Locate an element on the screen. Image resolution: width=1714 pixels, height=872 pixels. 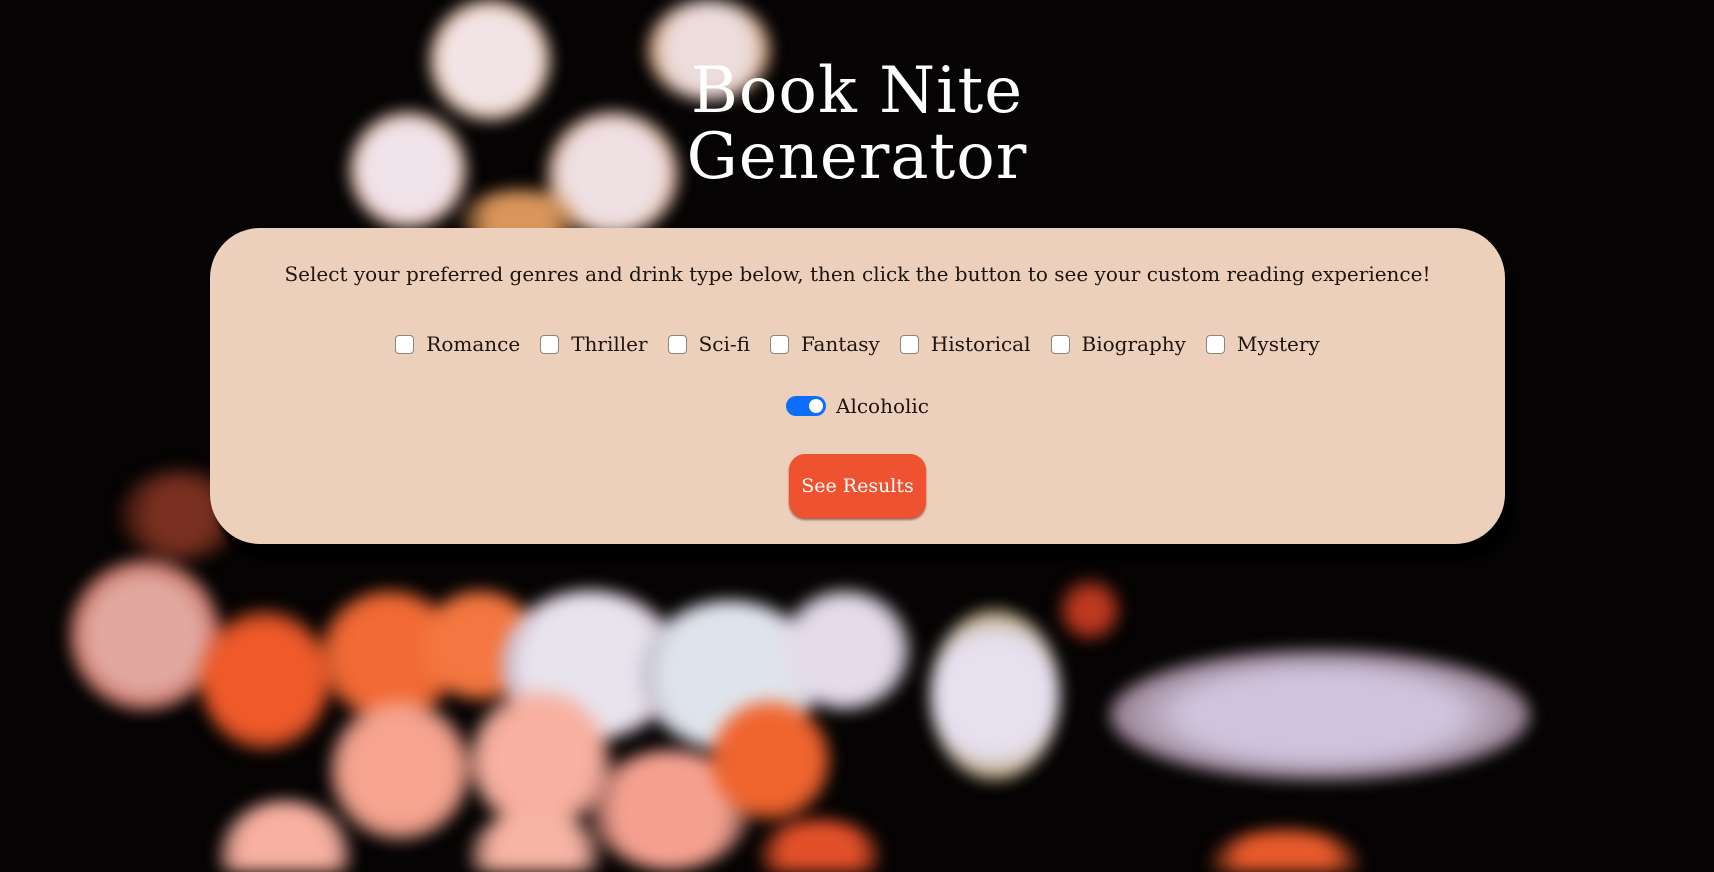
genre-option-mystery: Mystery is located at coordinates (1262, 344).